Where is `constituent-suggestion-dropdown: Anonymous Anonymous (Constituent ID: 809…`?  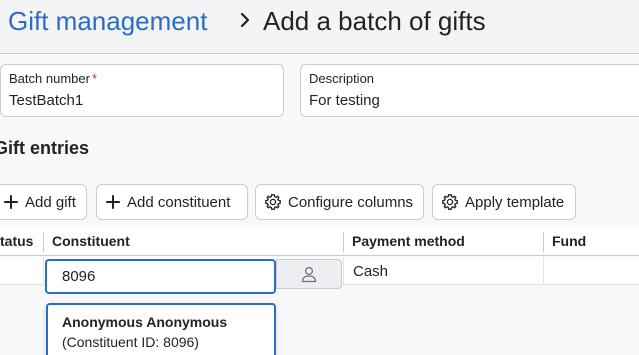 constituent-suggestion-dropdown: Anonymous Anonymous (Constituent ID: 809… is located at coordinates (161, 329).